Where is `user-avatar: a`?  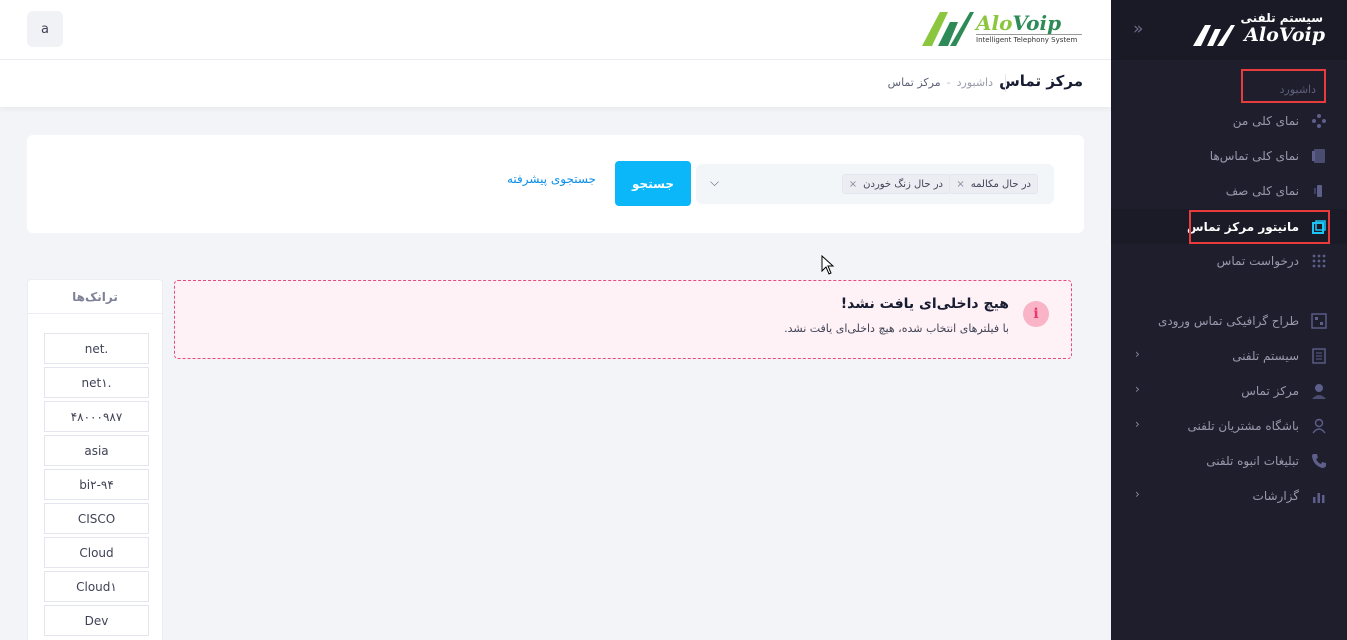 user-avatar: a is located at coordinates (45, 29).